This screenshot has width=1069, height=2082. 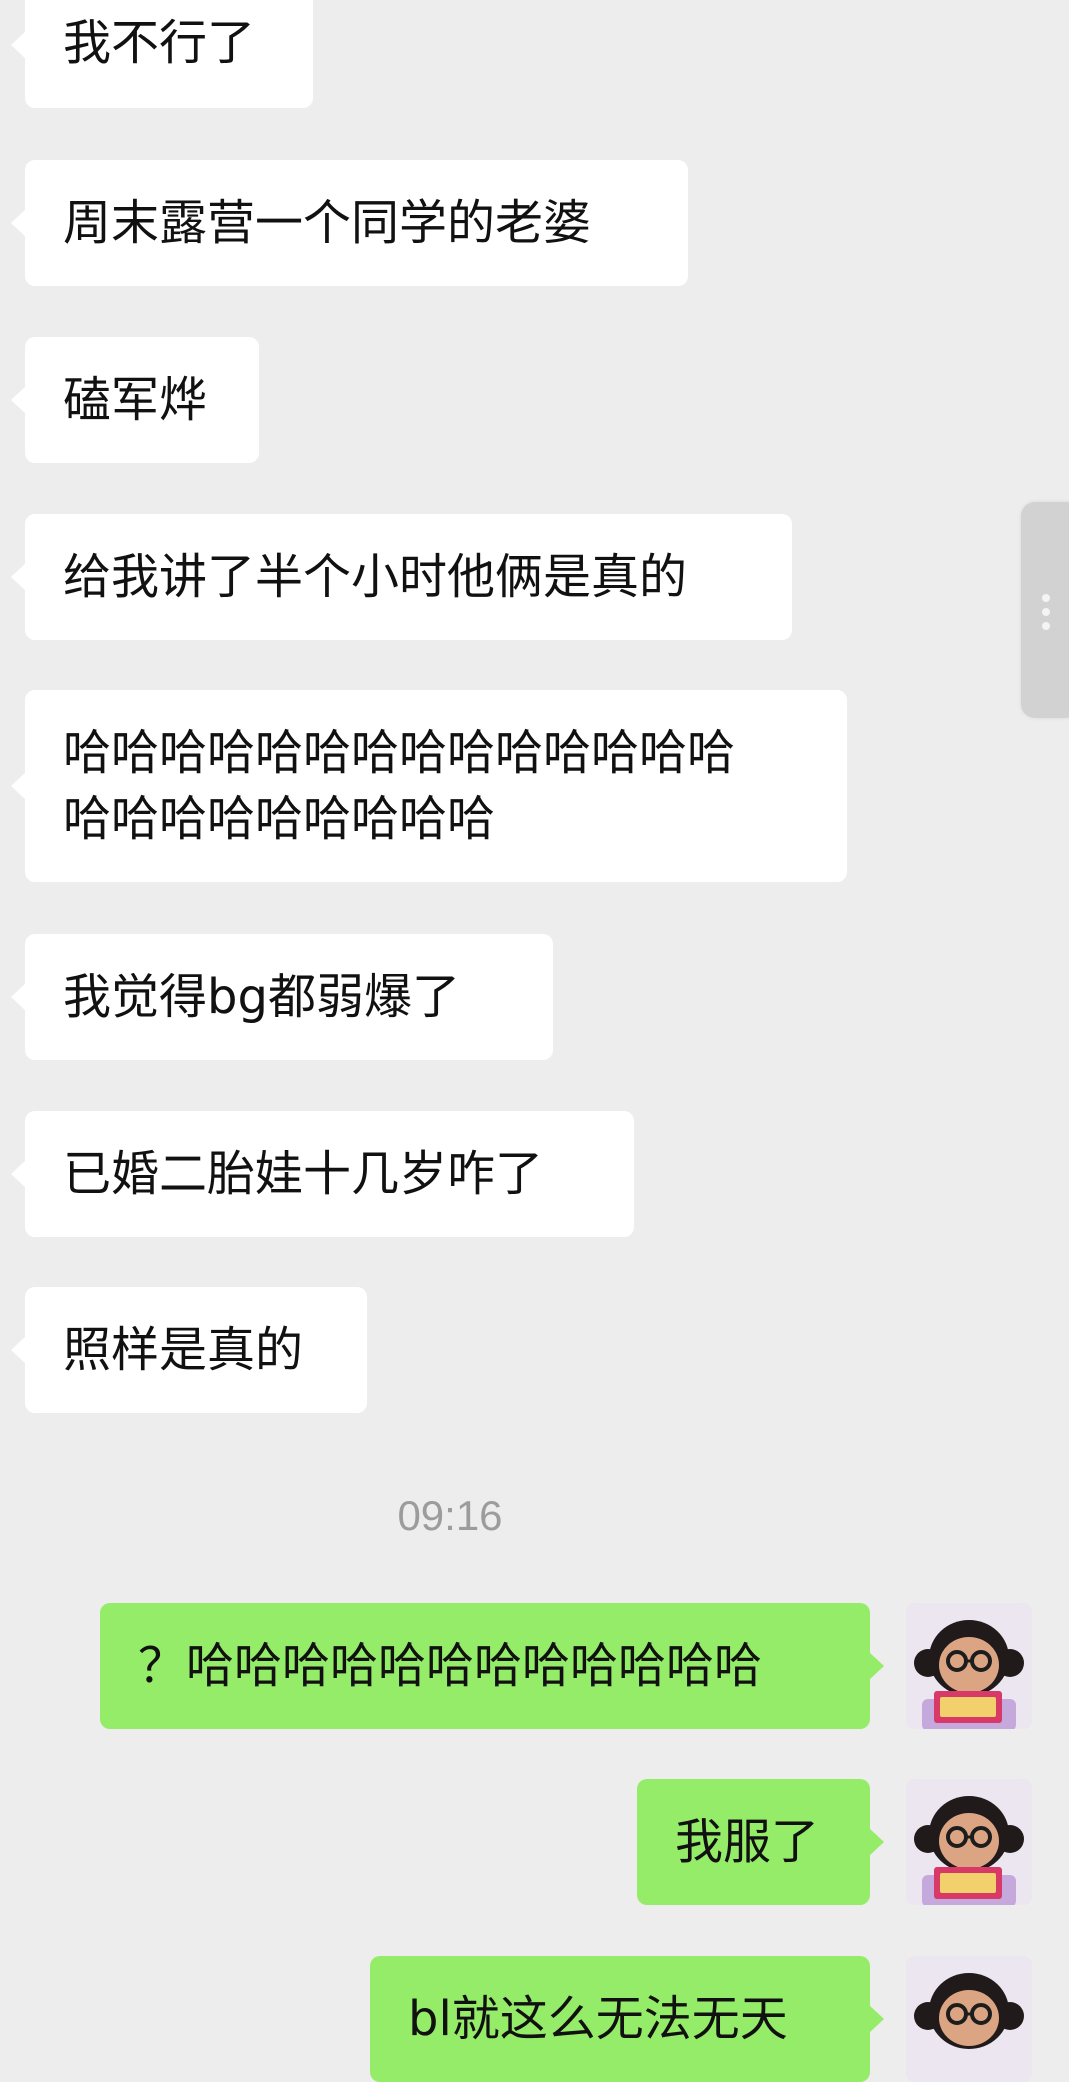 What do you see at coordinates (399, 786) in the screenshot?
I see `message-text: 哈哈哈哈哈哈哈哈哈哈哈哈哈哈 哈哈哈哈哈哈哈哈哈` at bounding box center [399, 786].